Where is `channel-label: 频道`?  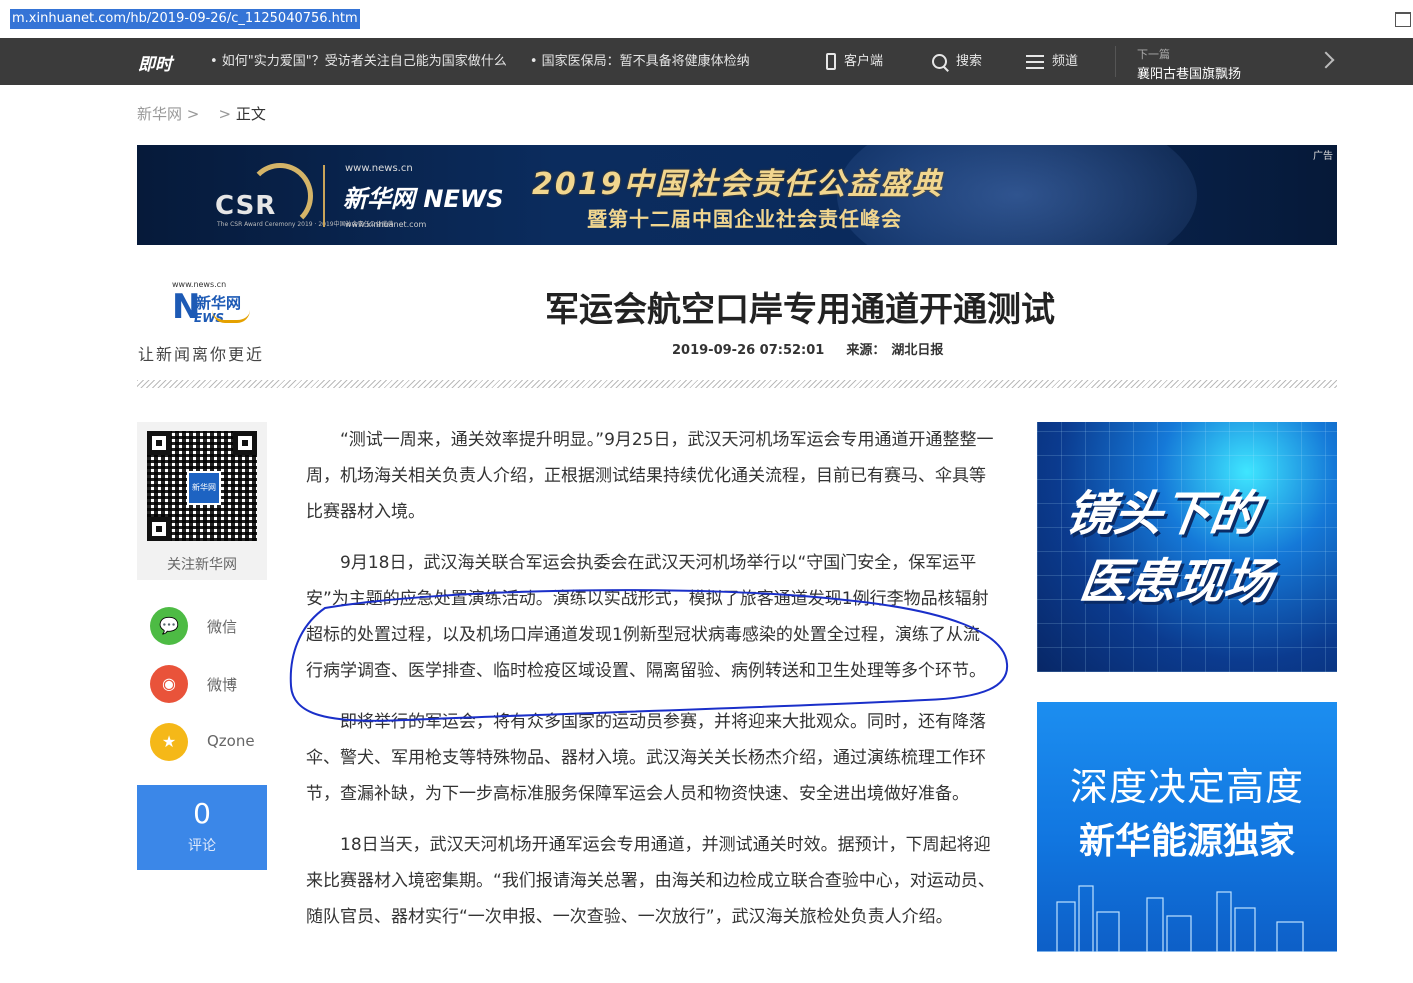
channel-label: 频道 is located at coordinates (1065, 61).